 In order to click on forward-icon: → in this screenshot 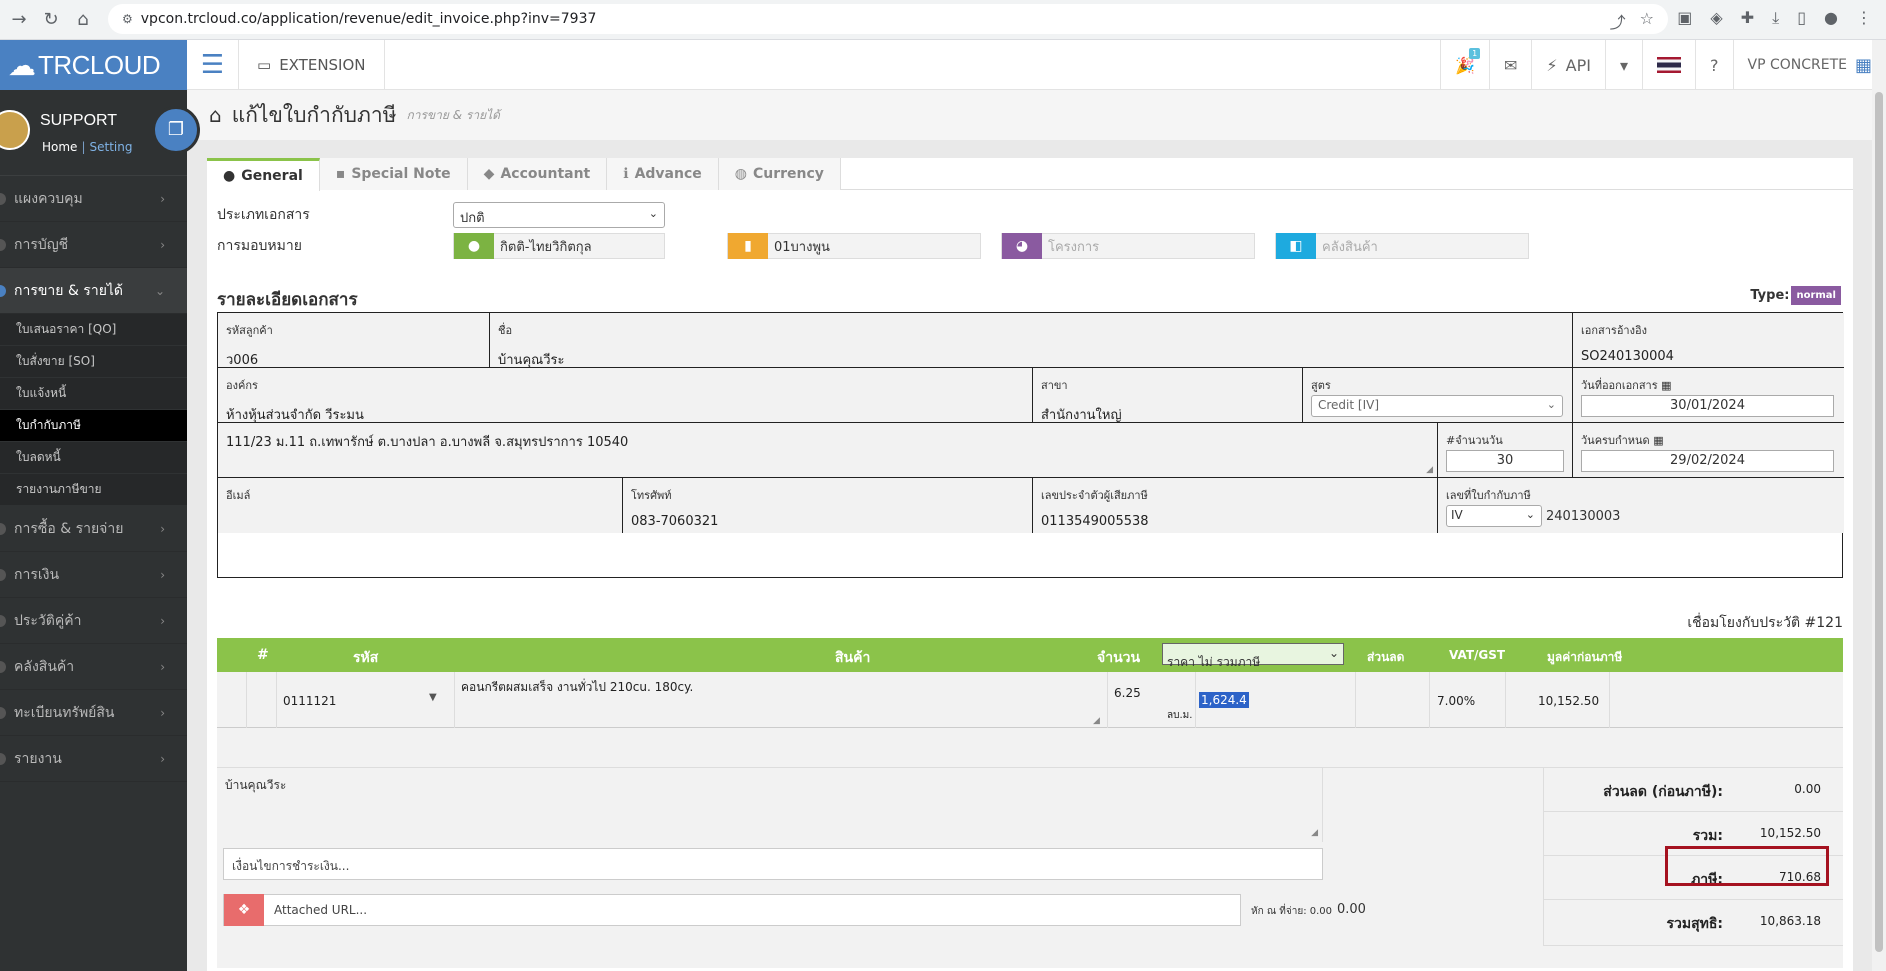, I will do `click(19, 19)`.